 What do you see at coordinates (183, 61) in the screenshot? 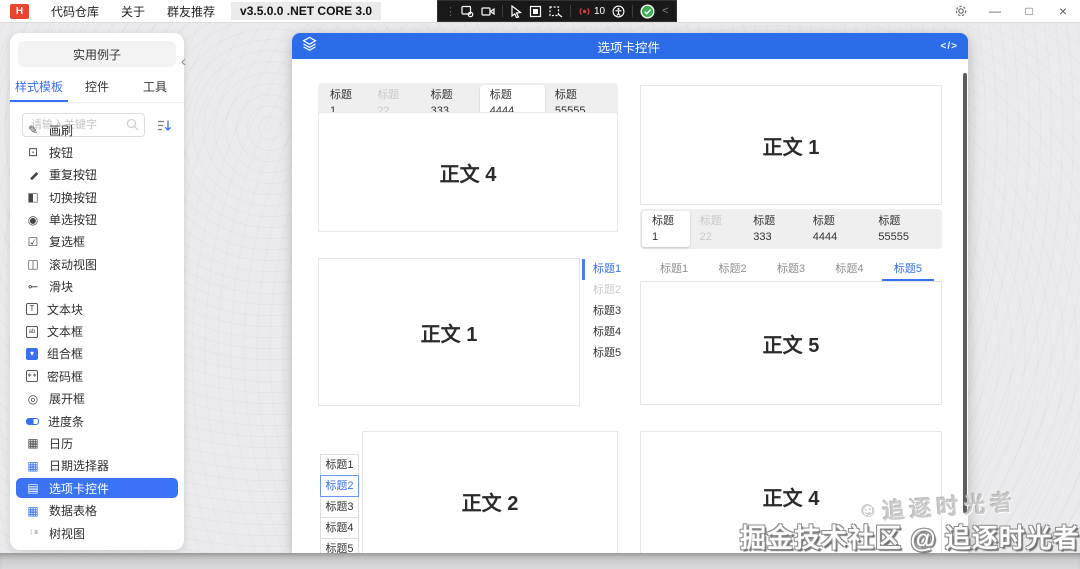
I see `sidebar-collapse-icon: ‹` at bounding box center [183, 61].